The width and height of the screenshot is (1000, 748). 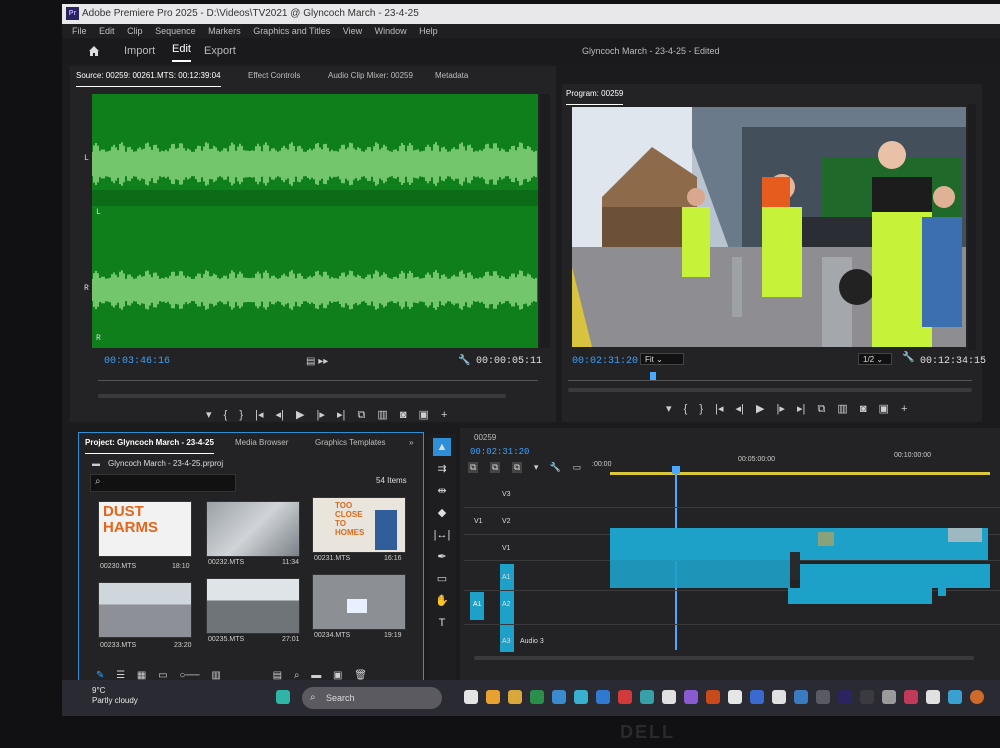 I want to click on settings-icon, so click(x=889, y=697).